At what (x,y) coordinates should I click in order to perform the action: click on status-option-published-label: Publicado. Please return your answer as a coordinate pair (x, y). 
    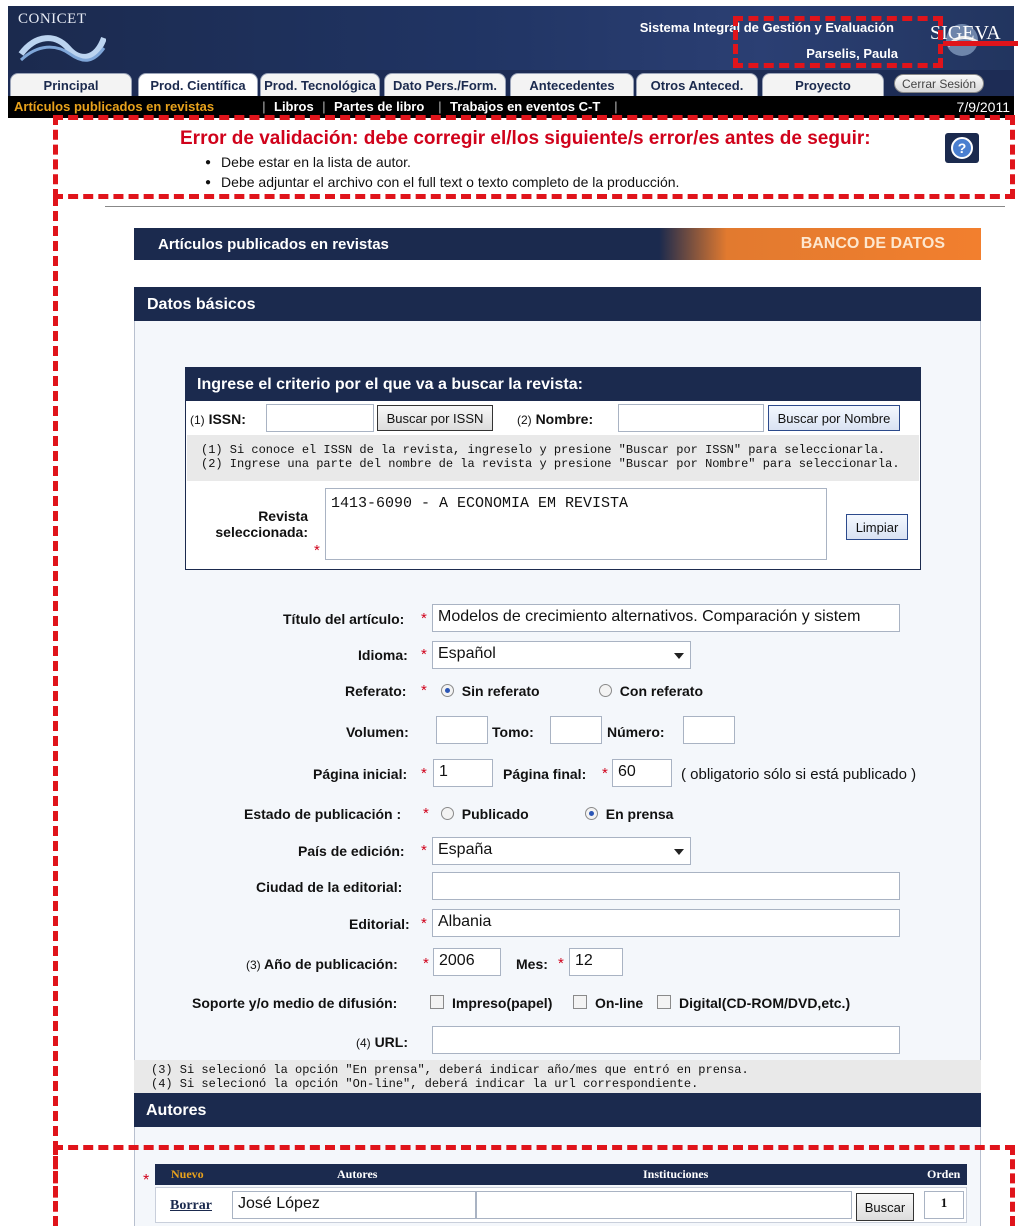
    Looking at the image, I should click on (495, 814).